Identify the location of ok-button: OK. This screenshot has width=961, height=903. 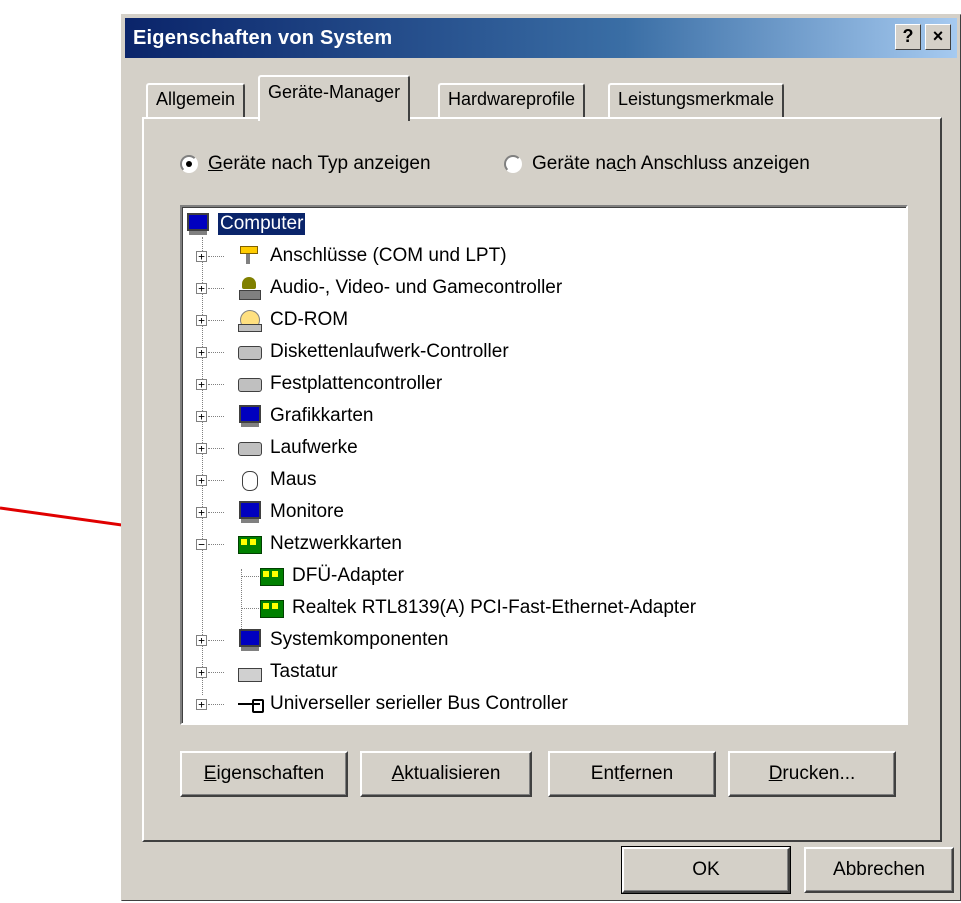
(706, 870).